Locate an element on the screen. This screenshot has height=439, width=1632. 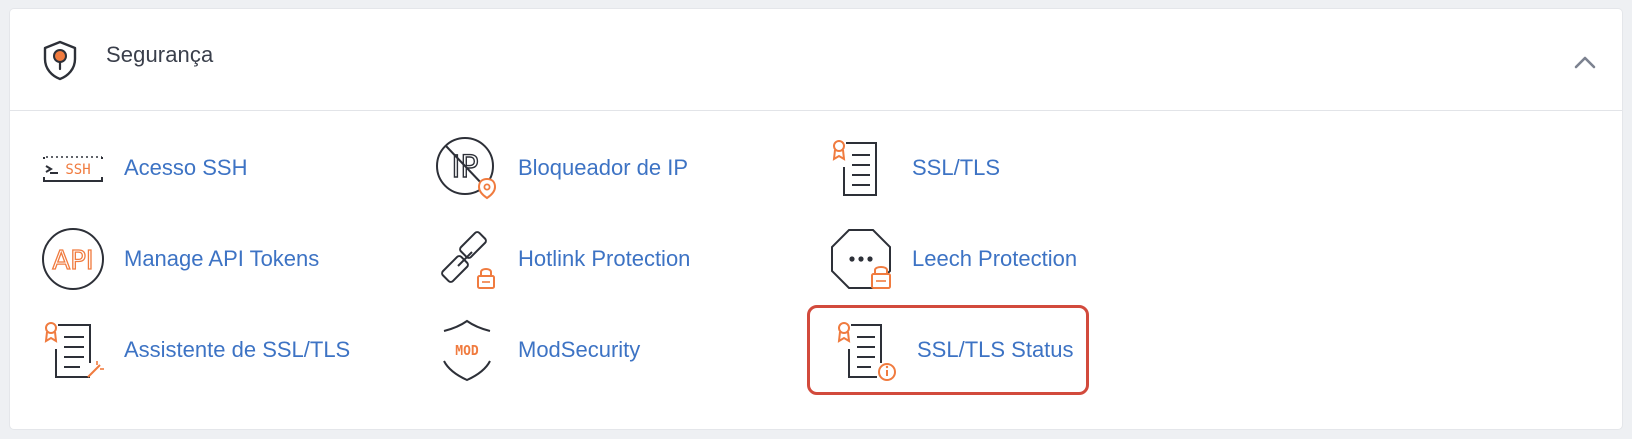
svg-text: IP is located at coordinates (465, 167).